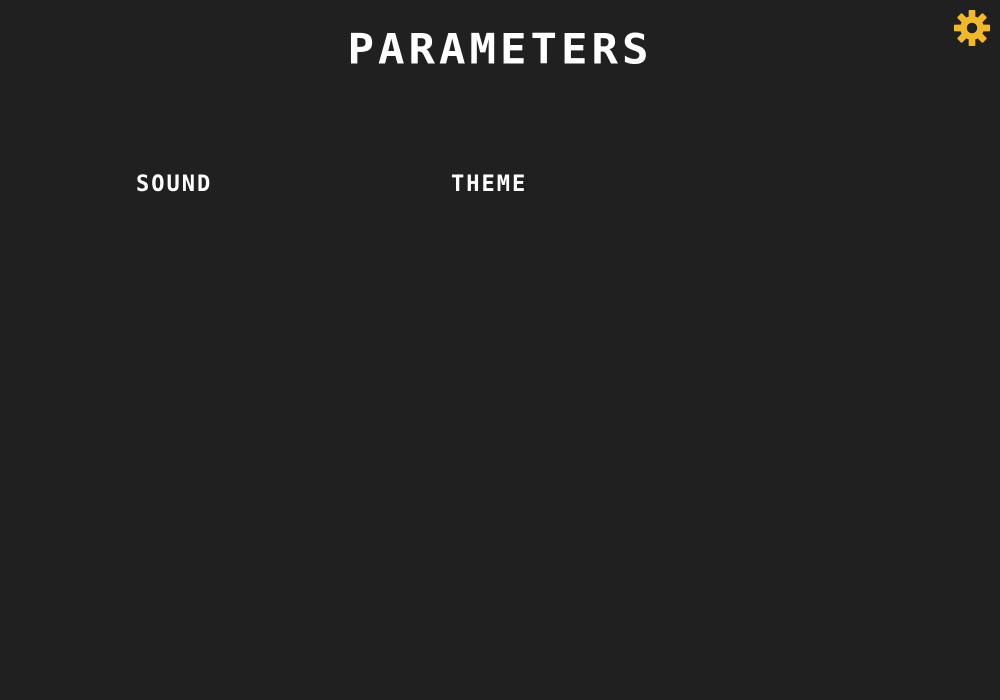 This screenshot has width=1000, height=700. I want to click on settings-button, so click(972, 28).